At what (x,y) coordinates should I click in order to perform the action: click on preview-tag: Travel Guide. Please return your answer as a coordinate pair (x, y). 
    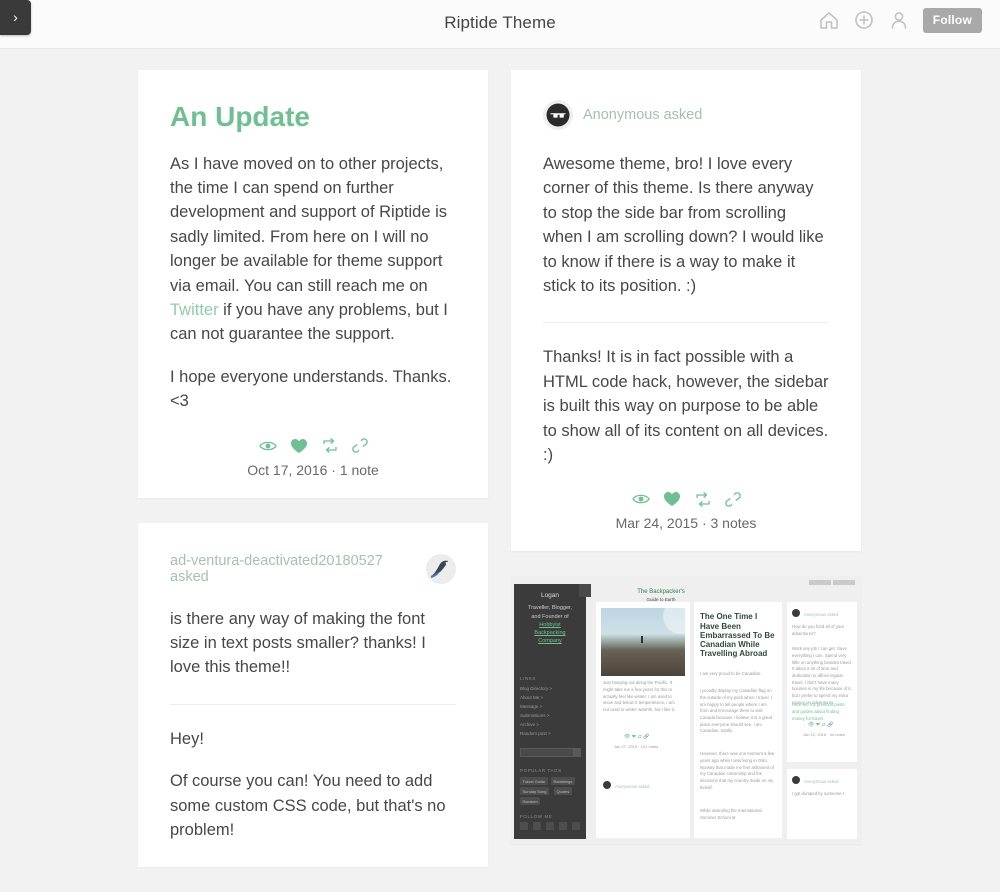
    Looking at the image, I should click on (534, 781).